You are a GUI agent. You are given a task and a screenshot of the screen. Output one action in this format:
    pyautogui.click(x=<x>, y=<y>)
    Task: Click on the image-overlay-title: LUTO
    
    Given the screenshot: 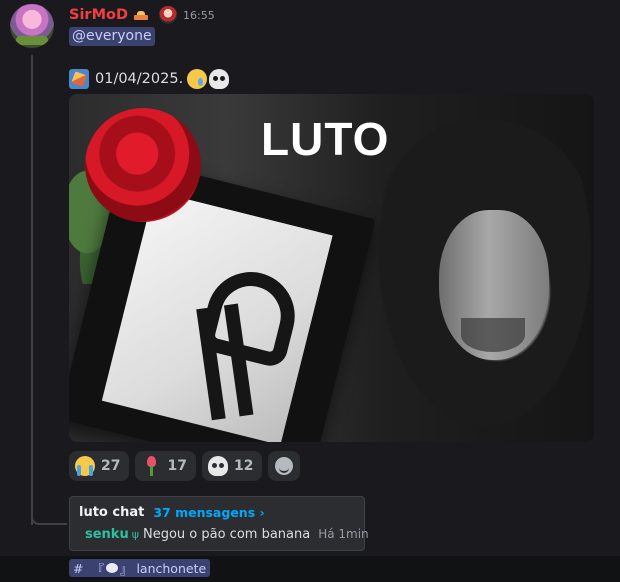 What is the action you would take?
    pyautogui.click(x=325, y=139)
    